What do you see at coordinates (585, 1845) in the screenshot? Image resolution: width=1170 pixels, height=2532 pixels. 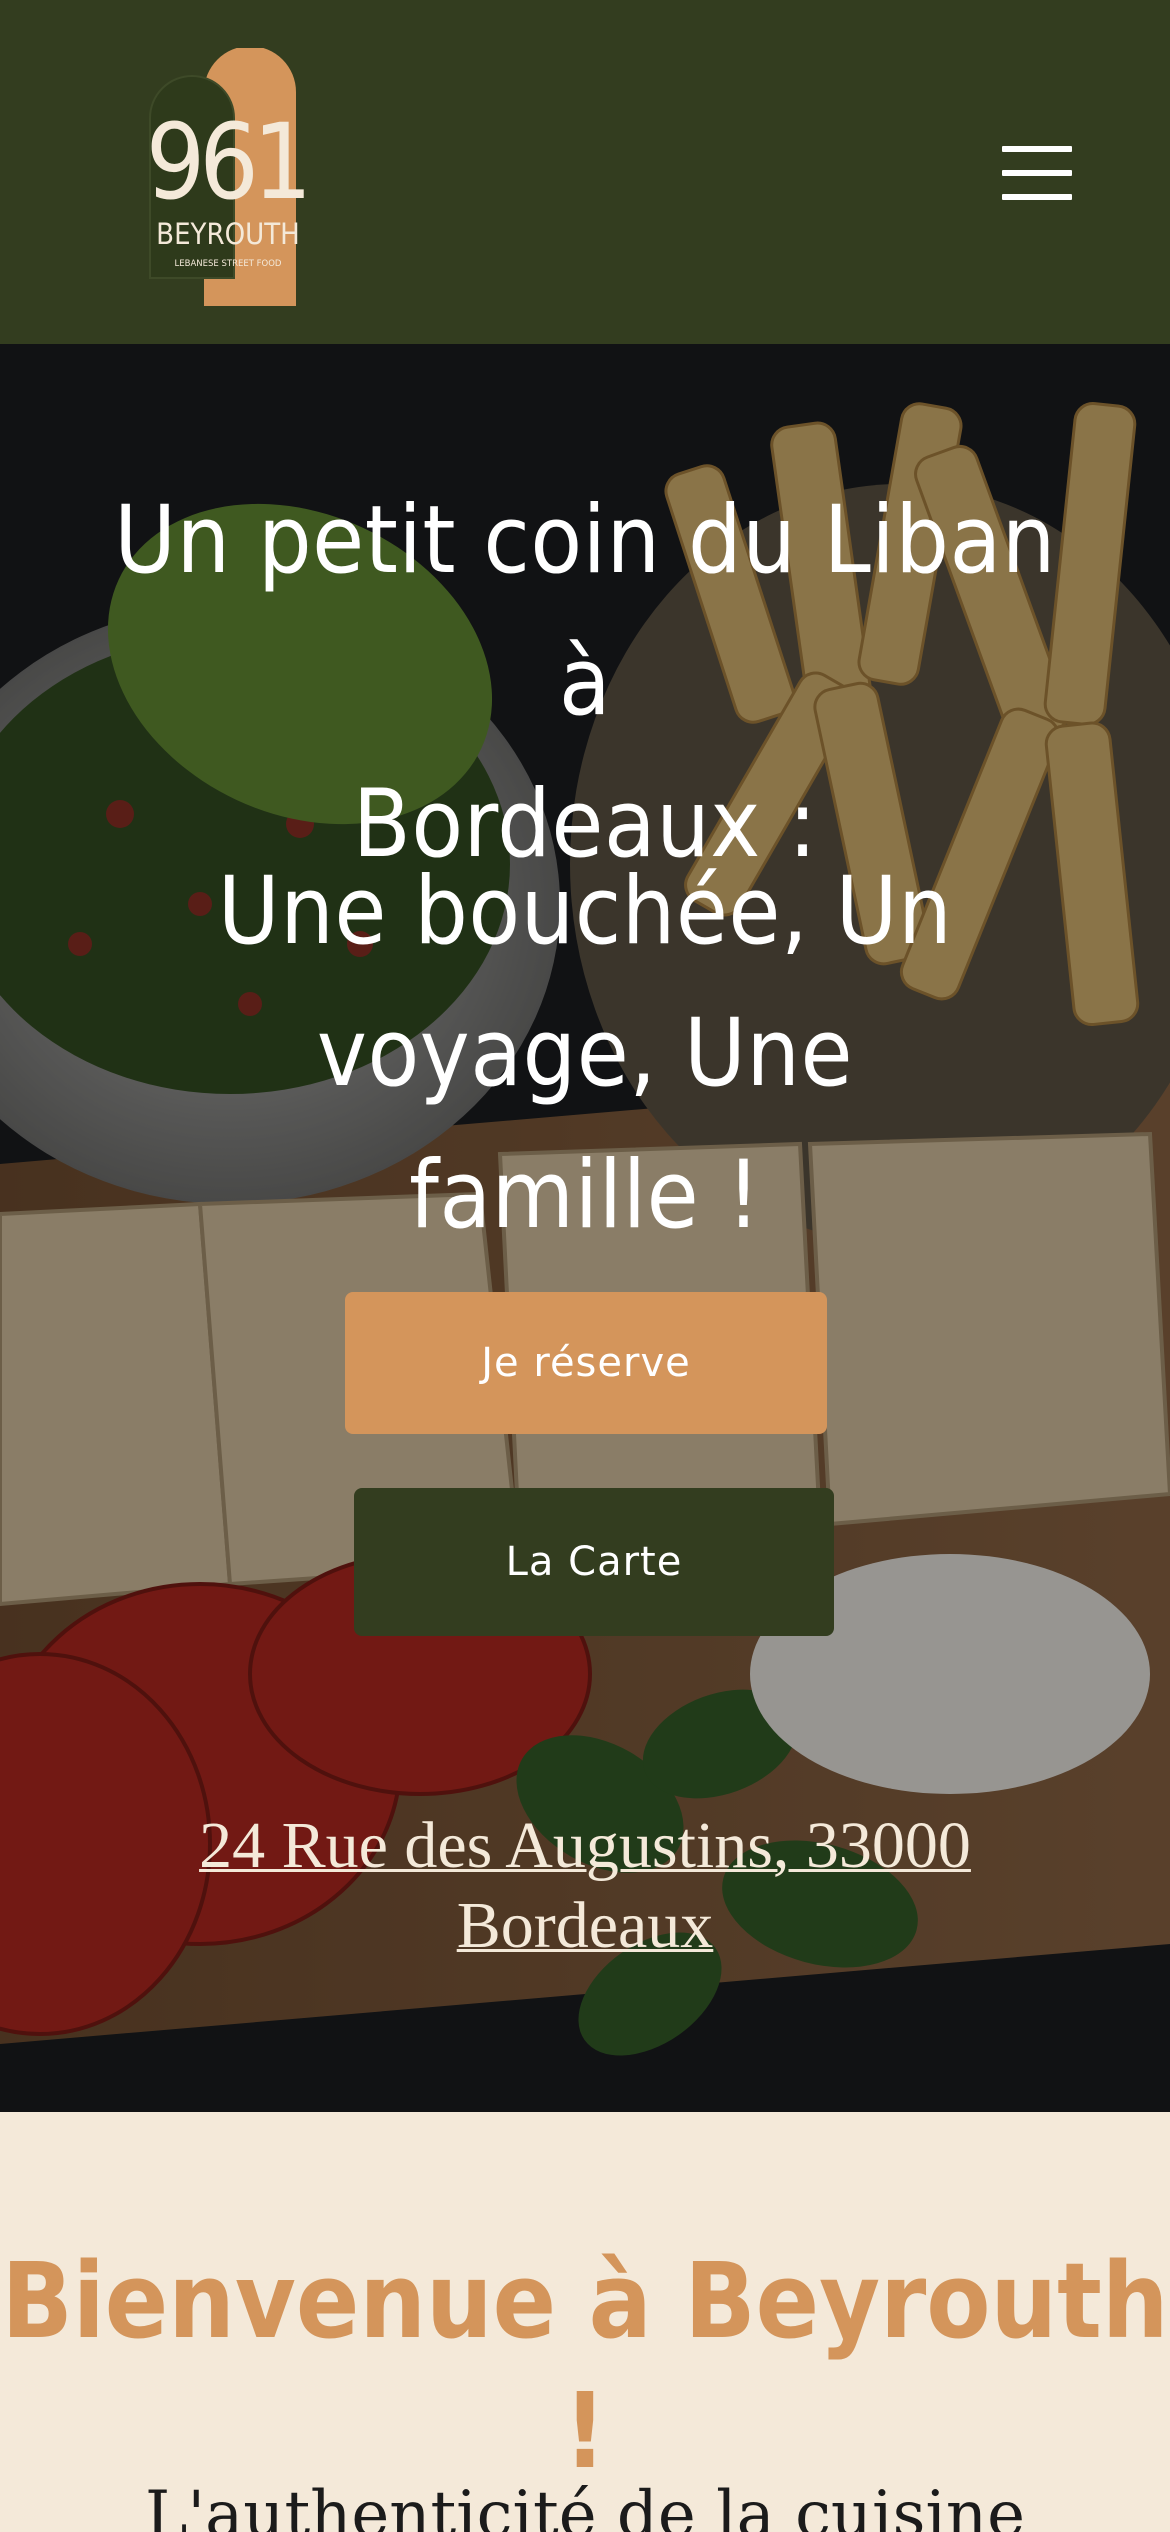 I see `address-line: 24 Rue des Augustins, 33000` at bounding box center [585, 1845].